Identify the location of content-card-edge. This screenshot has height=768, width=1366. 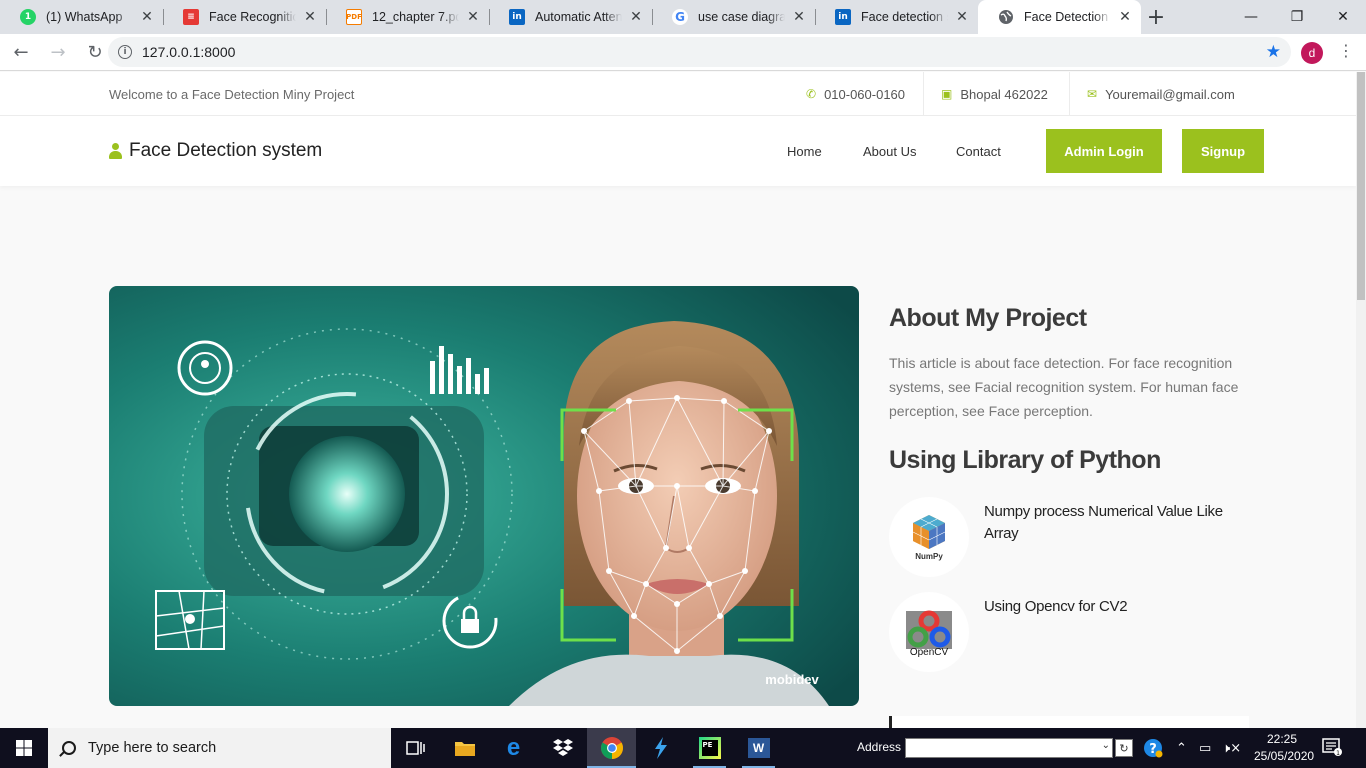
(1069, 722).